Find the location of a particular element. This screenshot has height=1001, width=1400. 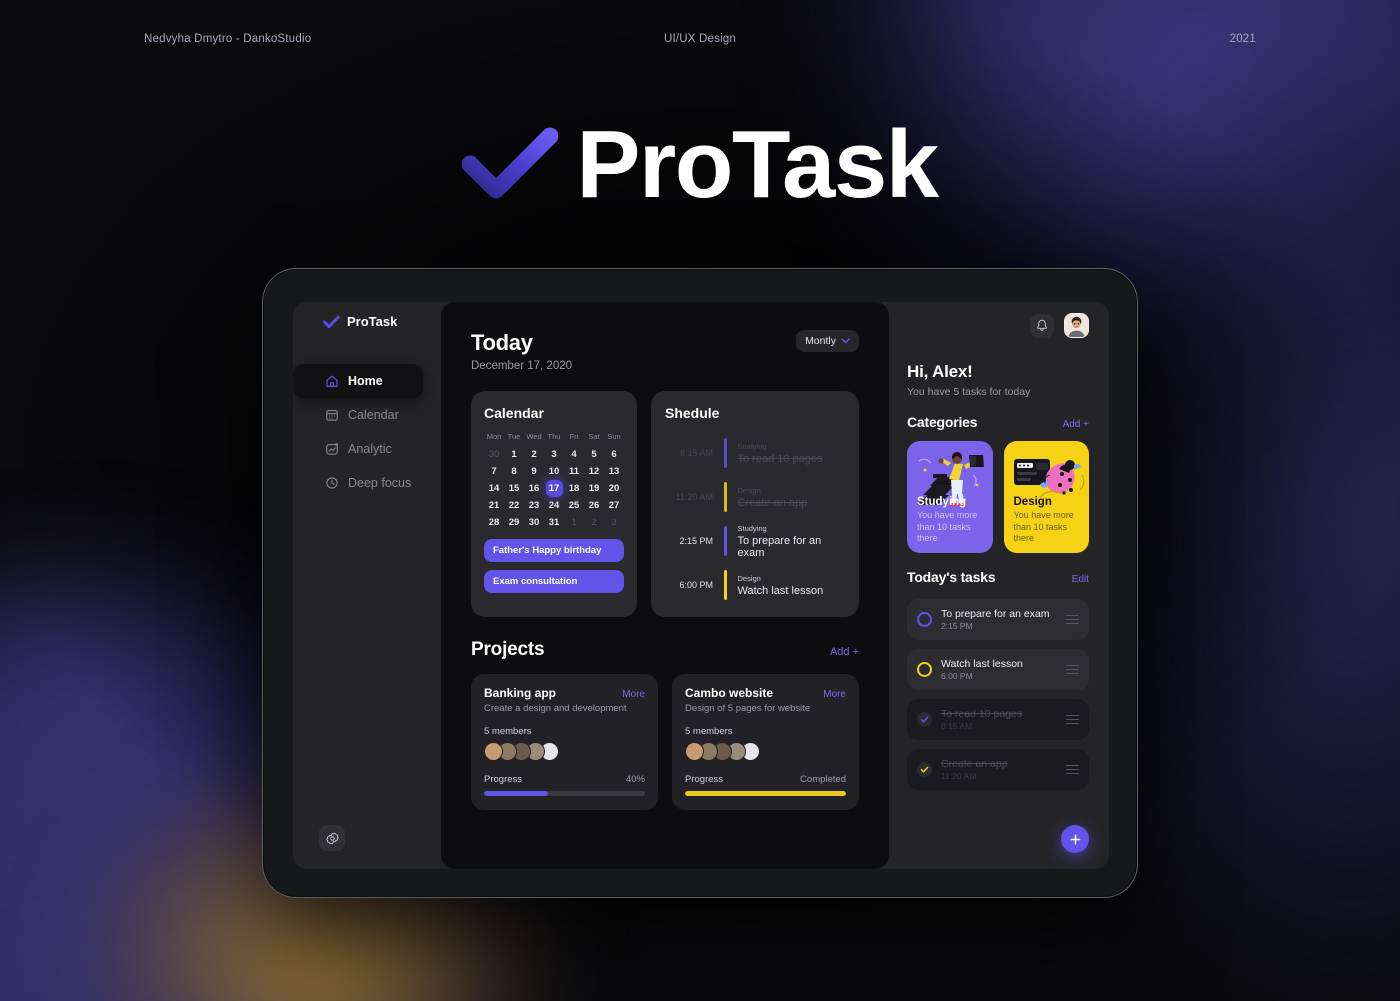

calendar-day: 6 is located at coordinates (614, 454).